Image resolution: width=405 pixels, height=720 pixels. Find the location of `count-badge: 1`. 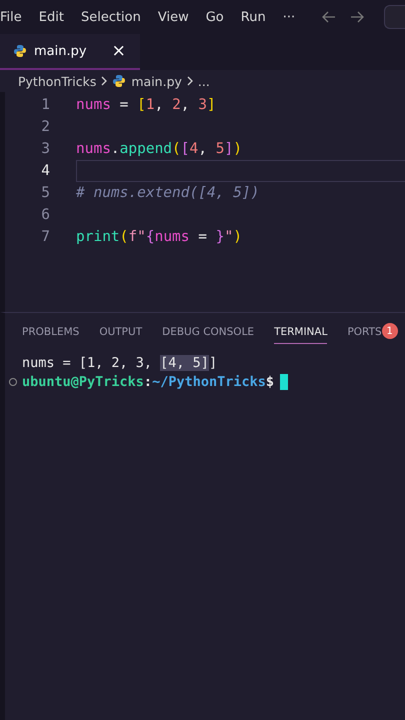

count-badge: 1 is located at coordinates (390, 331).